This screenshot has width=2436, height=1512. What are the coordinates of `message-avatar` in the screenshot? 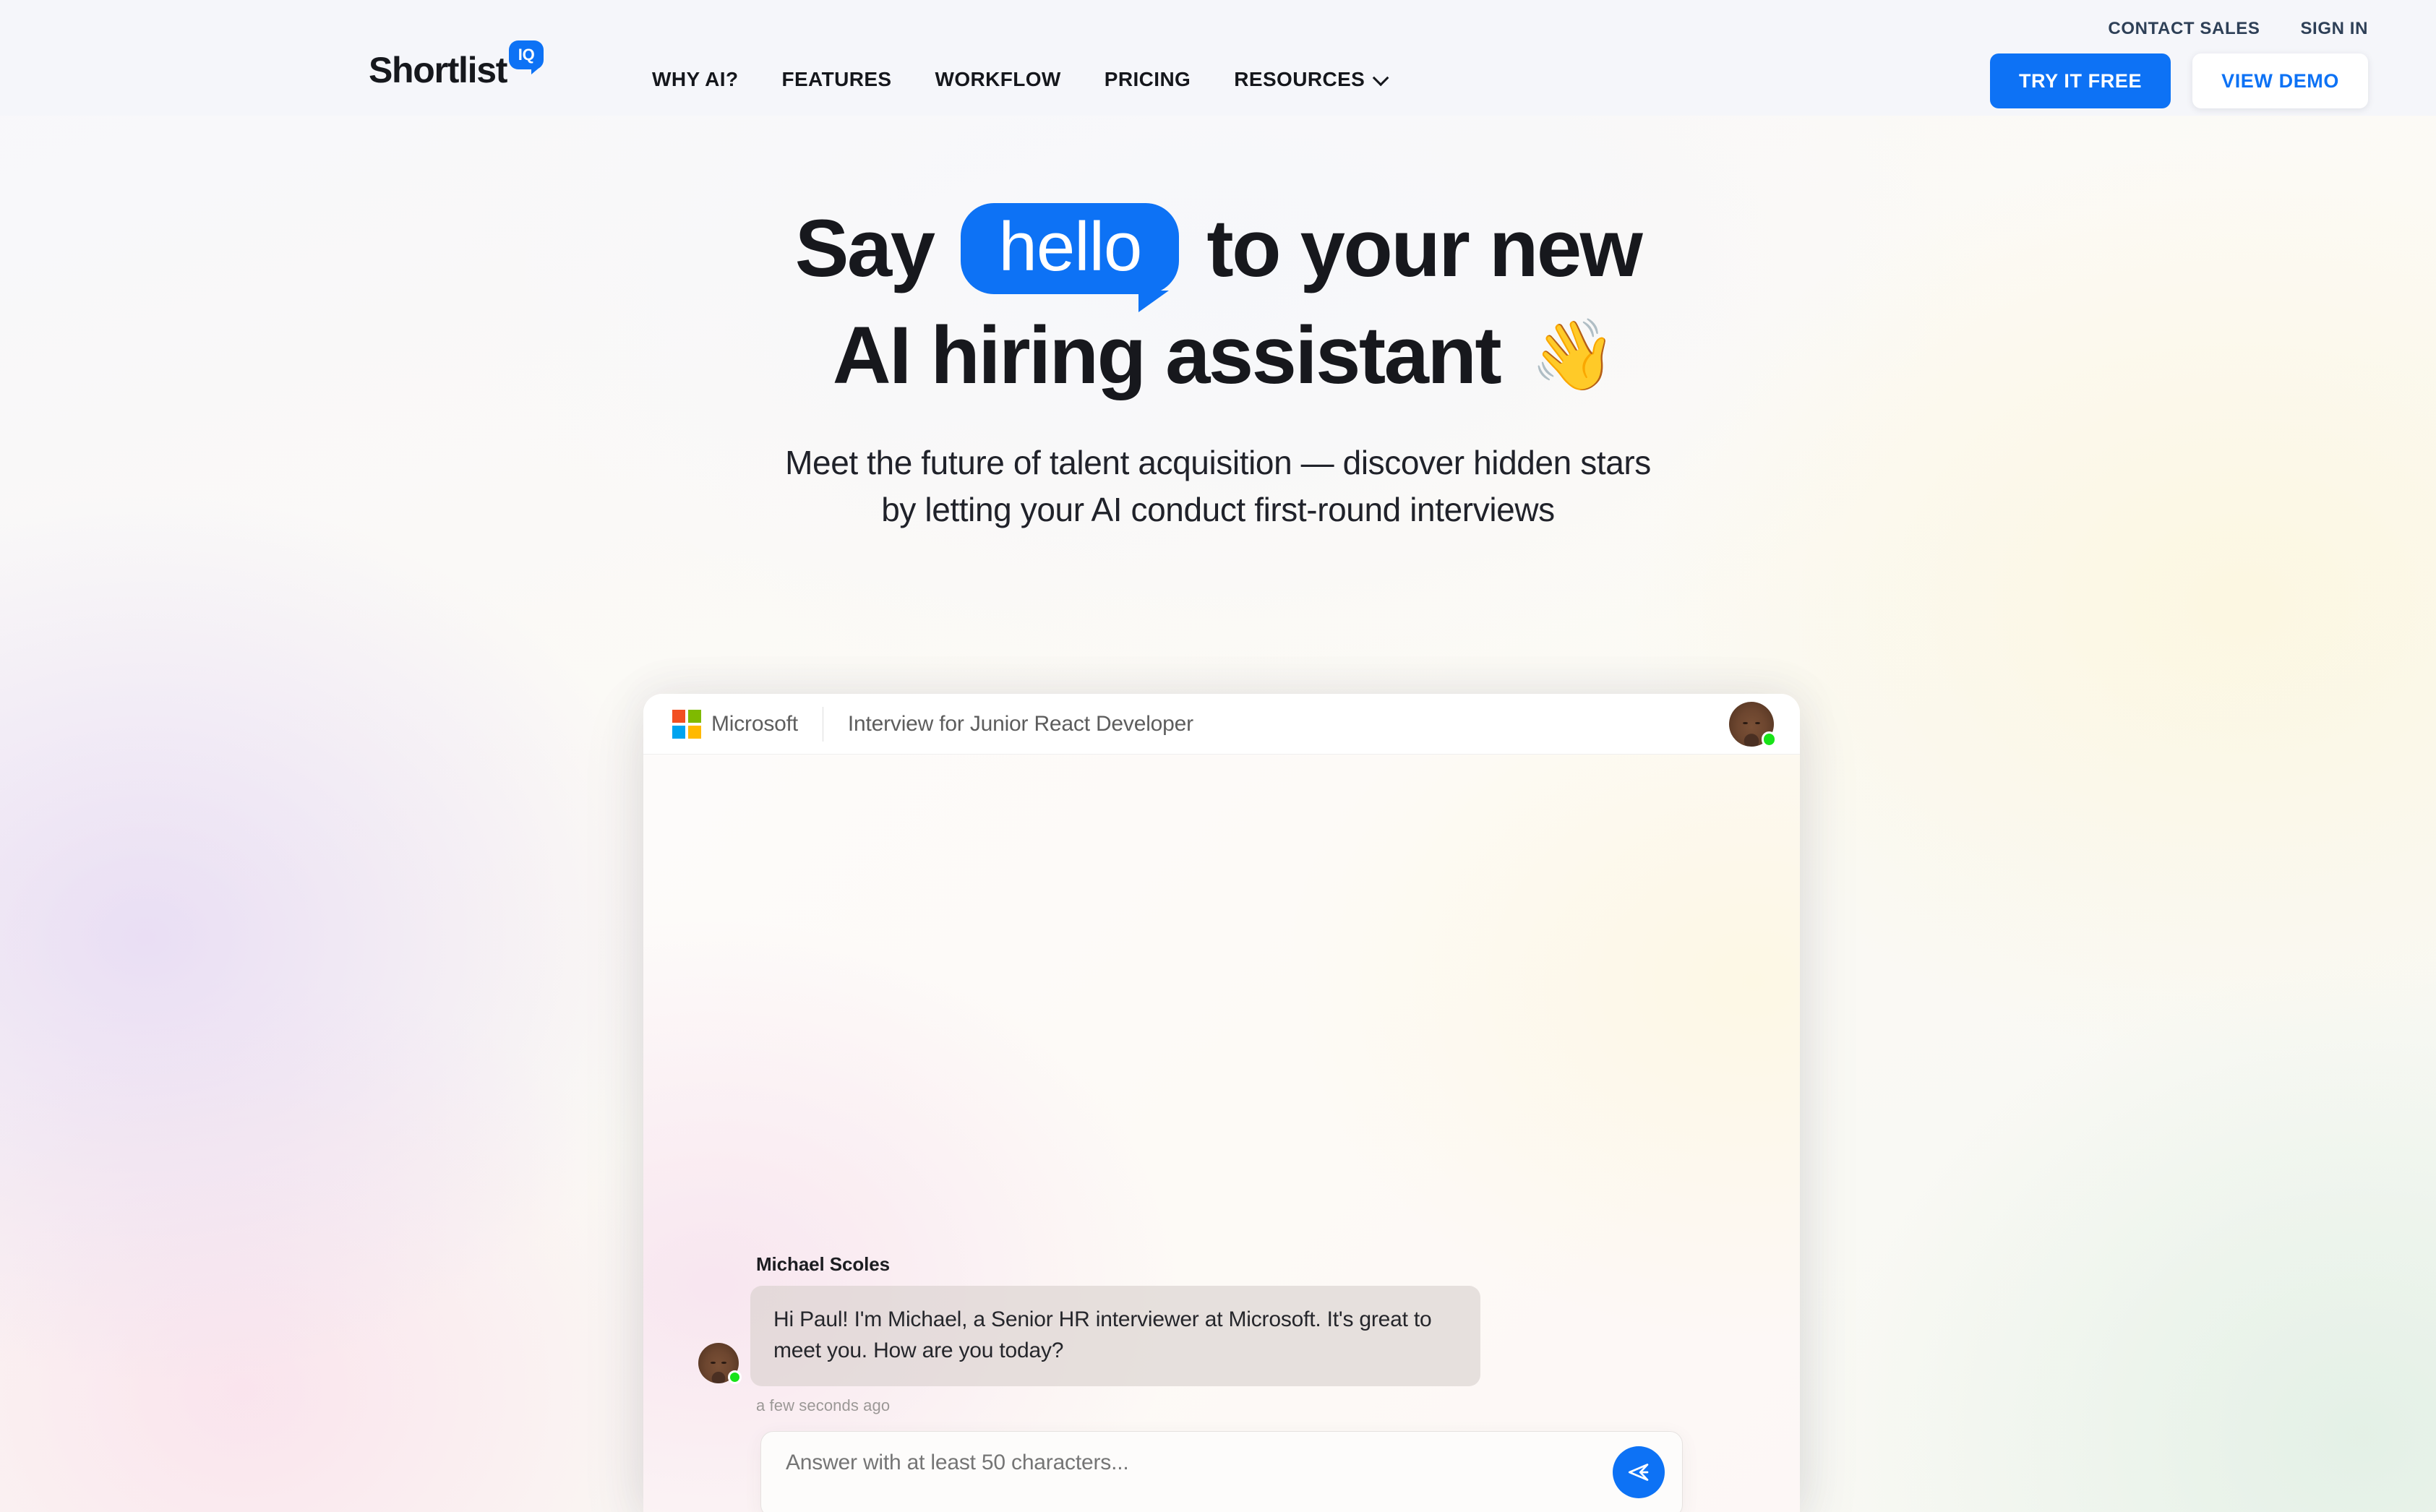 It's located at (720, 1364).